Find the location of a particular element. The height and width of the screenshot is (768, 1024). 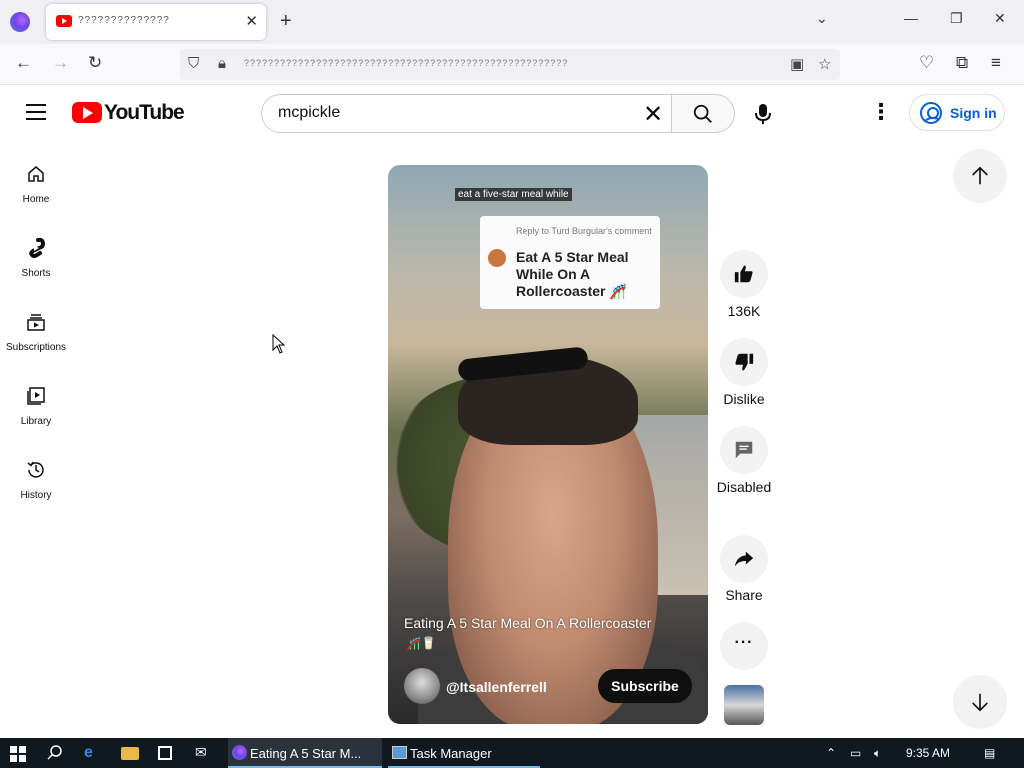

youtube-logo-text: YouTube is located at coordinates (144, 113).